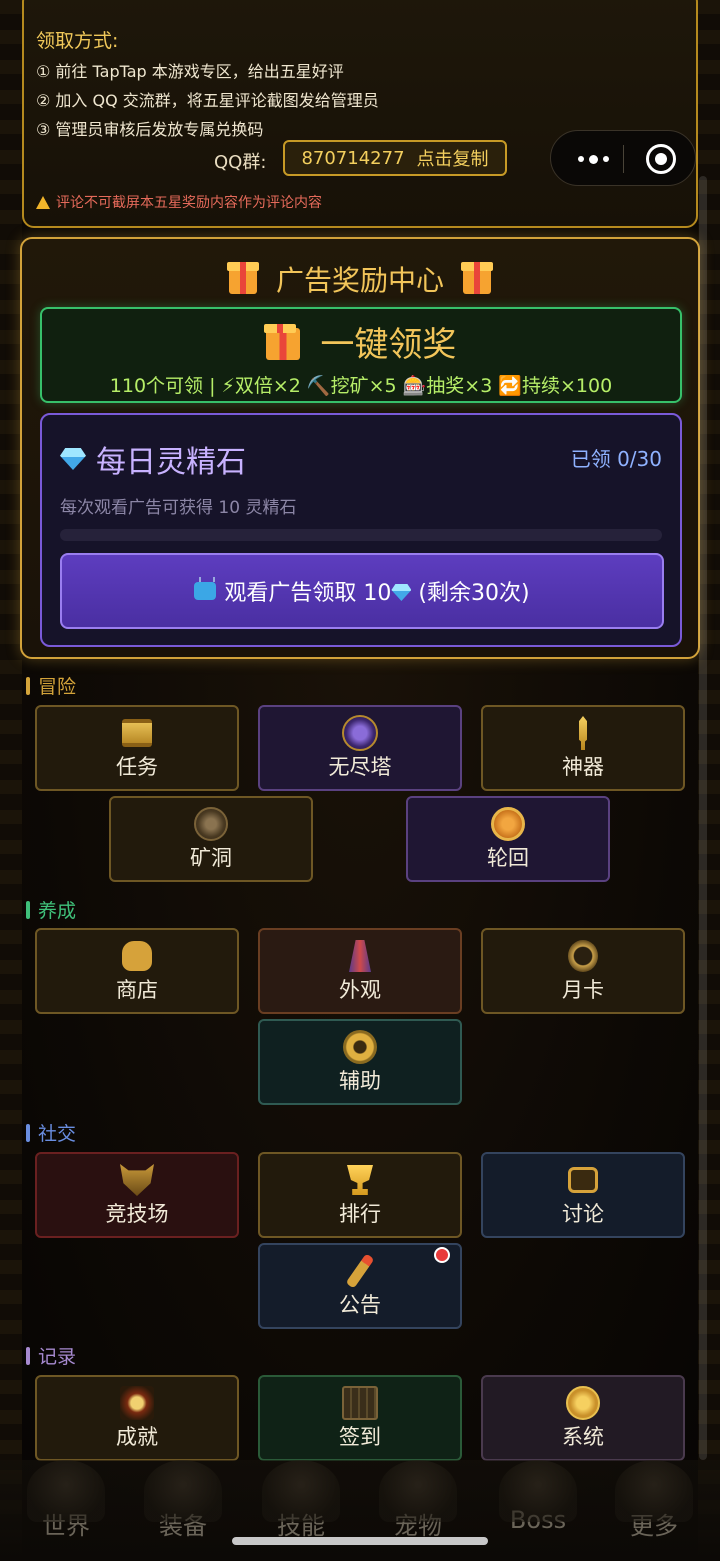 The width and height of the screenshot is (720, 1561). I want to click on daily-claimed-count: 已领 0/30, so click(616, 459).